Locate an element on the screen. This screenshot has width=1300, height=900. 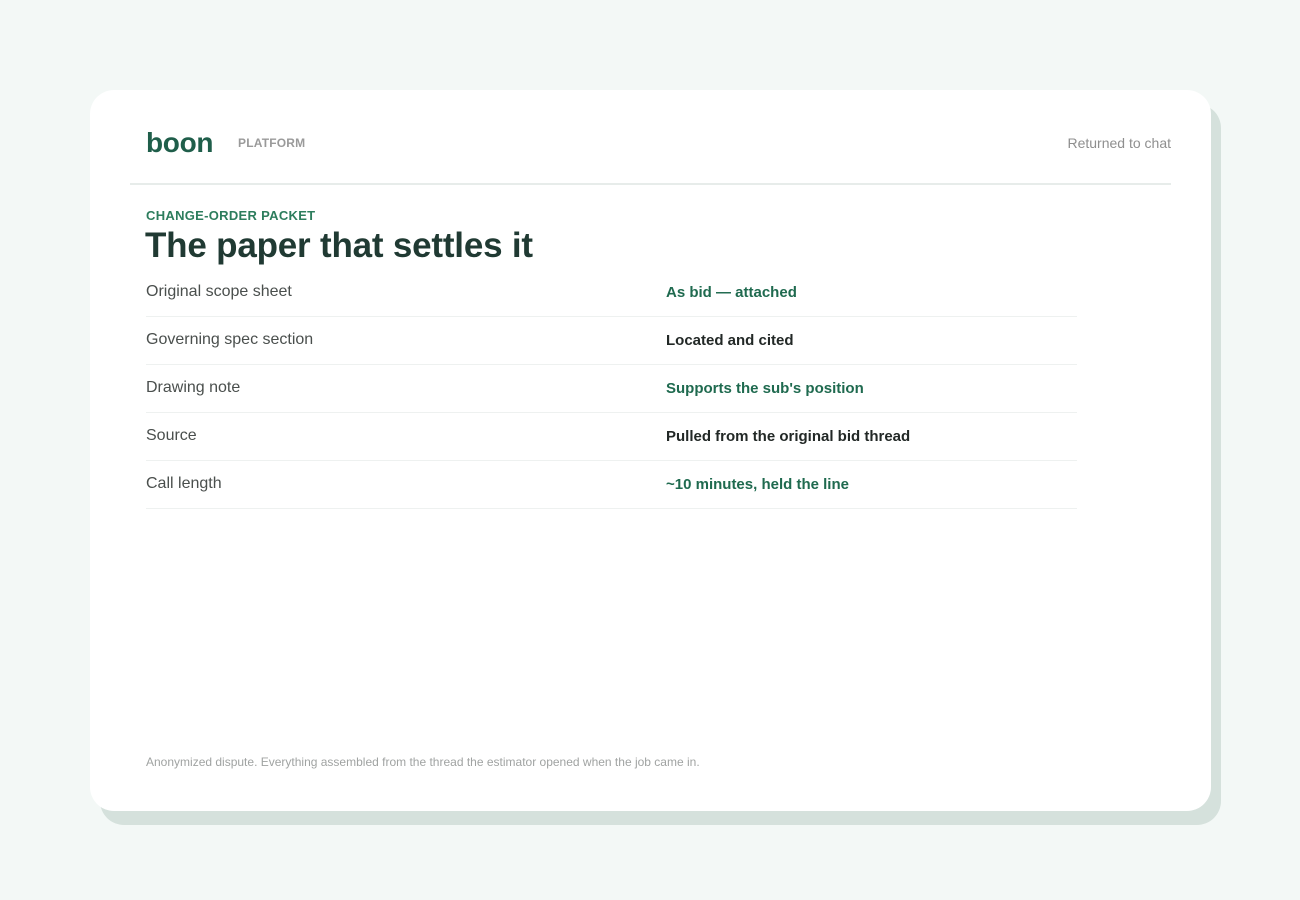
detail-row-spec-section: Governing spec section Located and cited is located at coordinates (611, 341).